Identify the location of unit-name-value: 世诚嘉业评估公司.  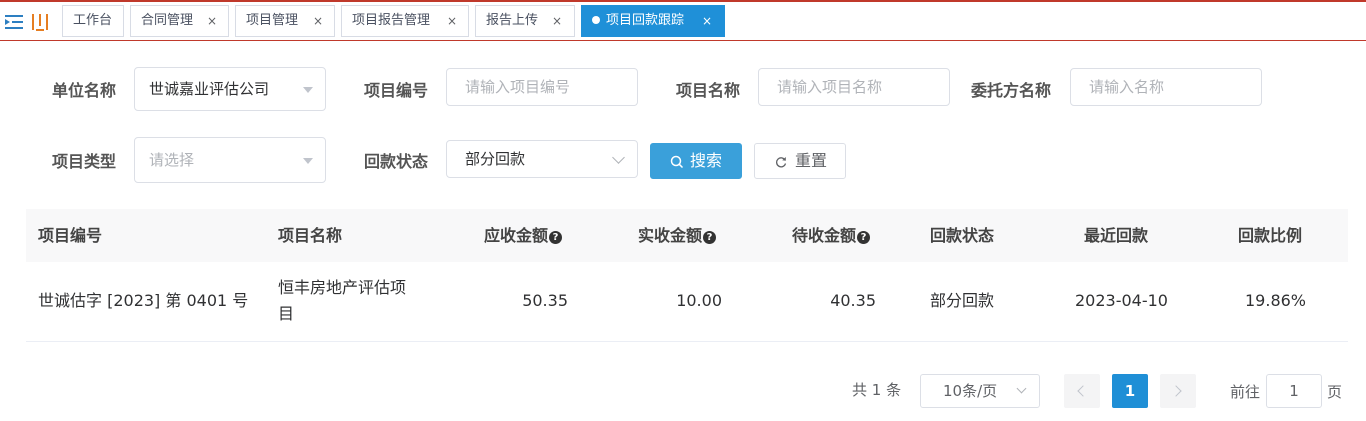
(209, 89).